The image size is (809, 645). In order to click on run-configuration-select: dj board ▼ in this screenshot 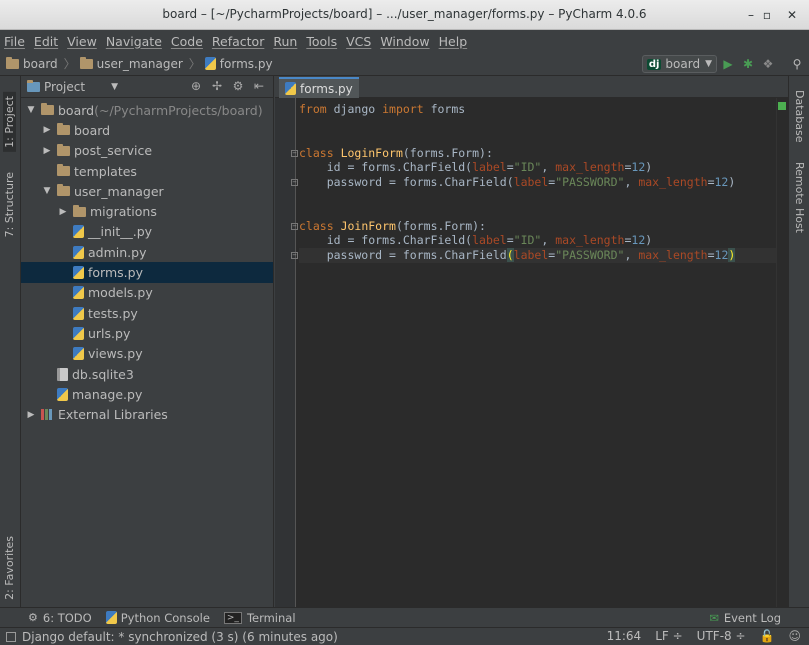, I will do `click(679, 64)`.